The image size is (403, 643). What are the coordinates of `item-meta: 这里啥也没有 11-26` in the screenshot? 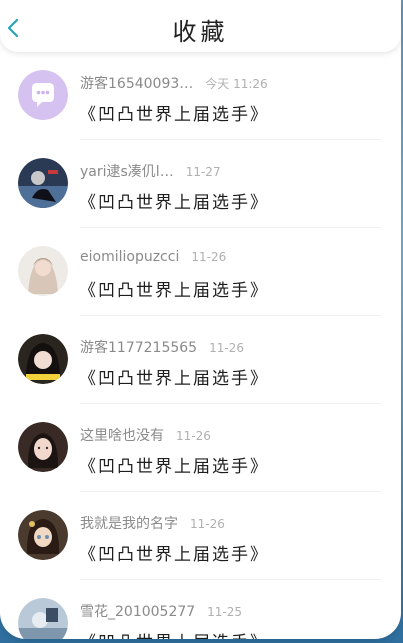 It's located at (145, 435).